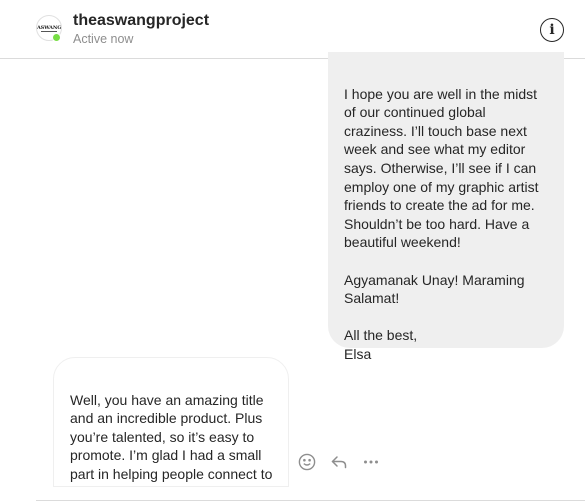 Image resolution: width=585 pixels, height=502 pixels. What do you see at coordinates (141, 21) in the screenshot?
I see `chat-username: theaswangproject` at bounding box center [141, 21].